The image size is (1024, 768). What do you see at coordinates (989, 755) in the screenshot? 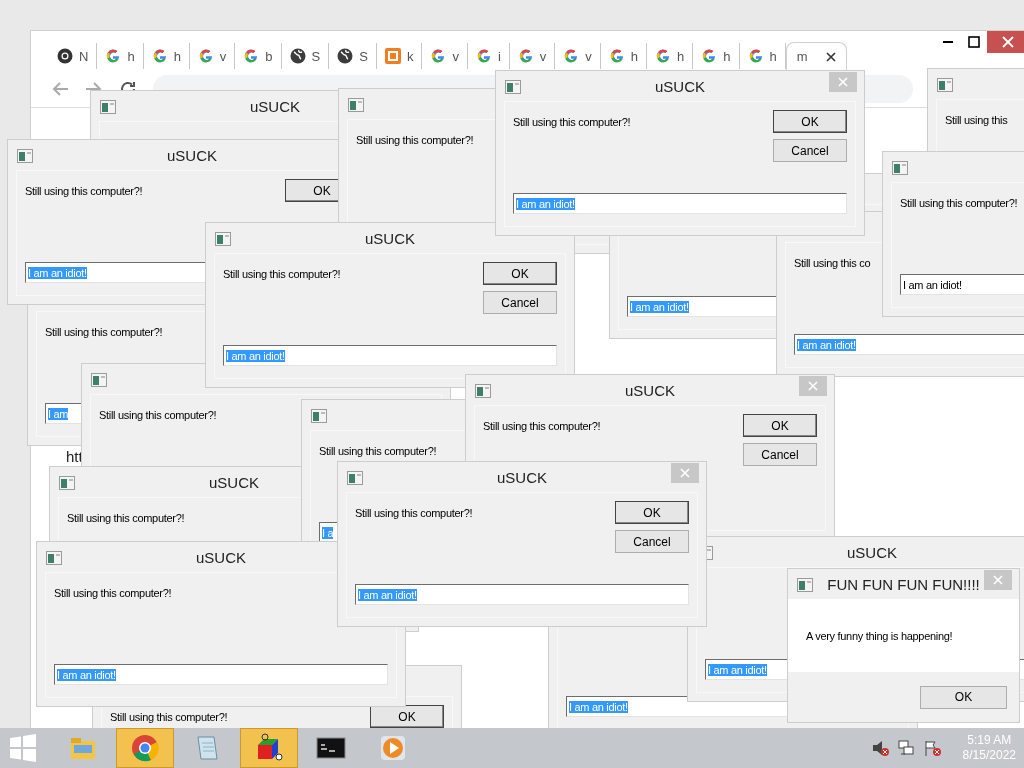
I see `clock-date: 8/15/2022` at bounding box center [989, 755].